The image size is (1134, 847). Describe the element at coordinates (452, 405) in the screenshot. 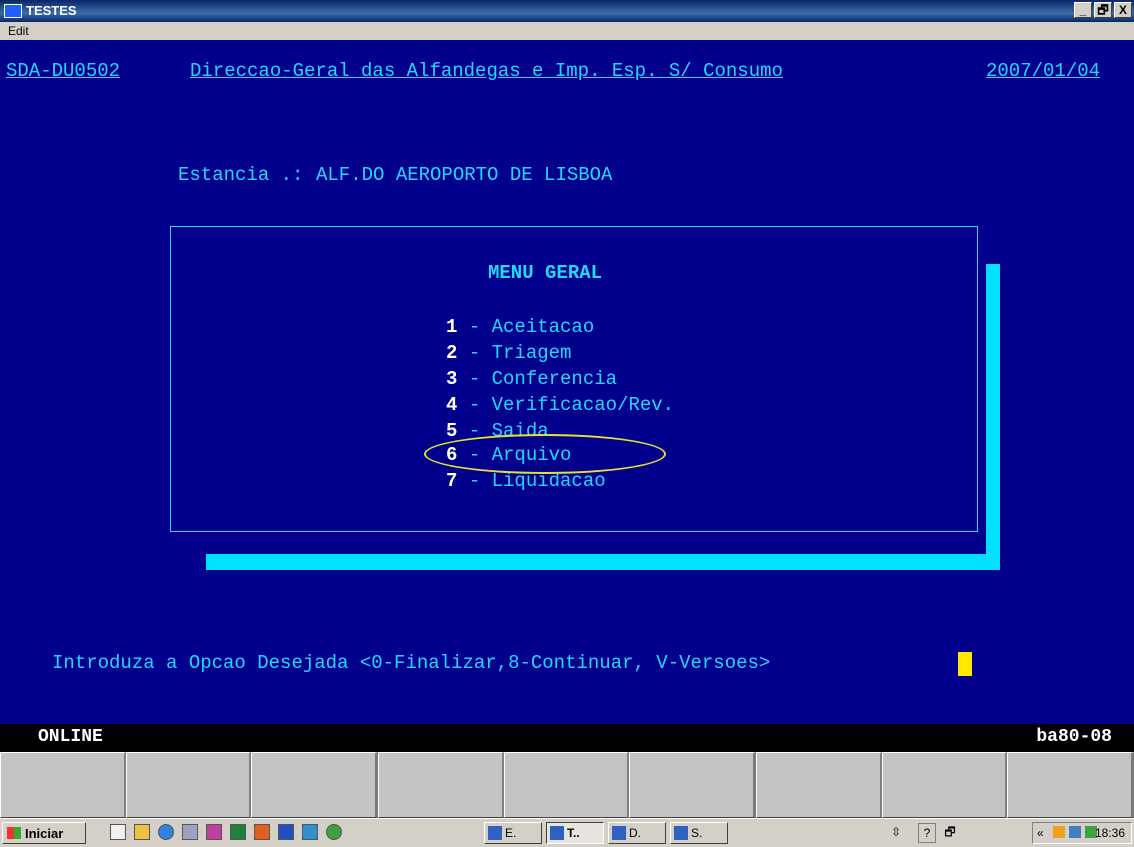

I see `menu-item-key: 4` at that location.